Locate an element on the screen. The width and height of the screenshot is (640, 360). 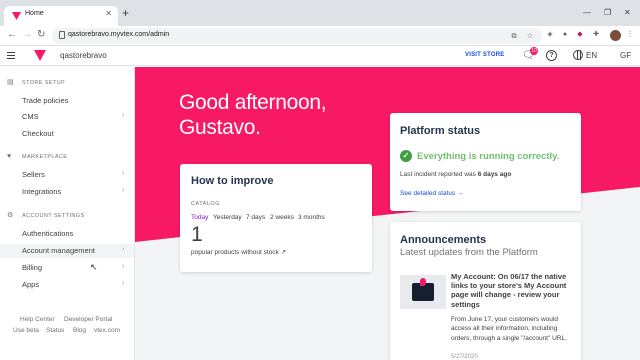
translate-icon: ⧉ is located at coordinates (514, 37).